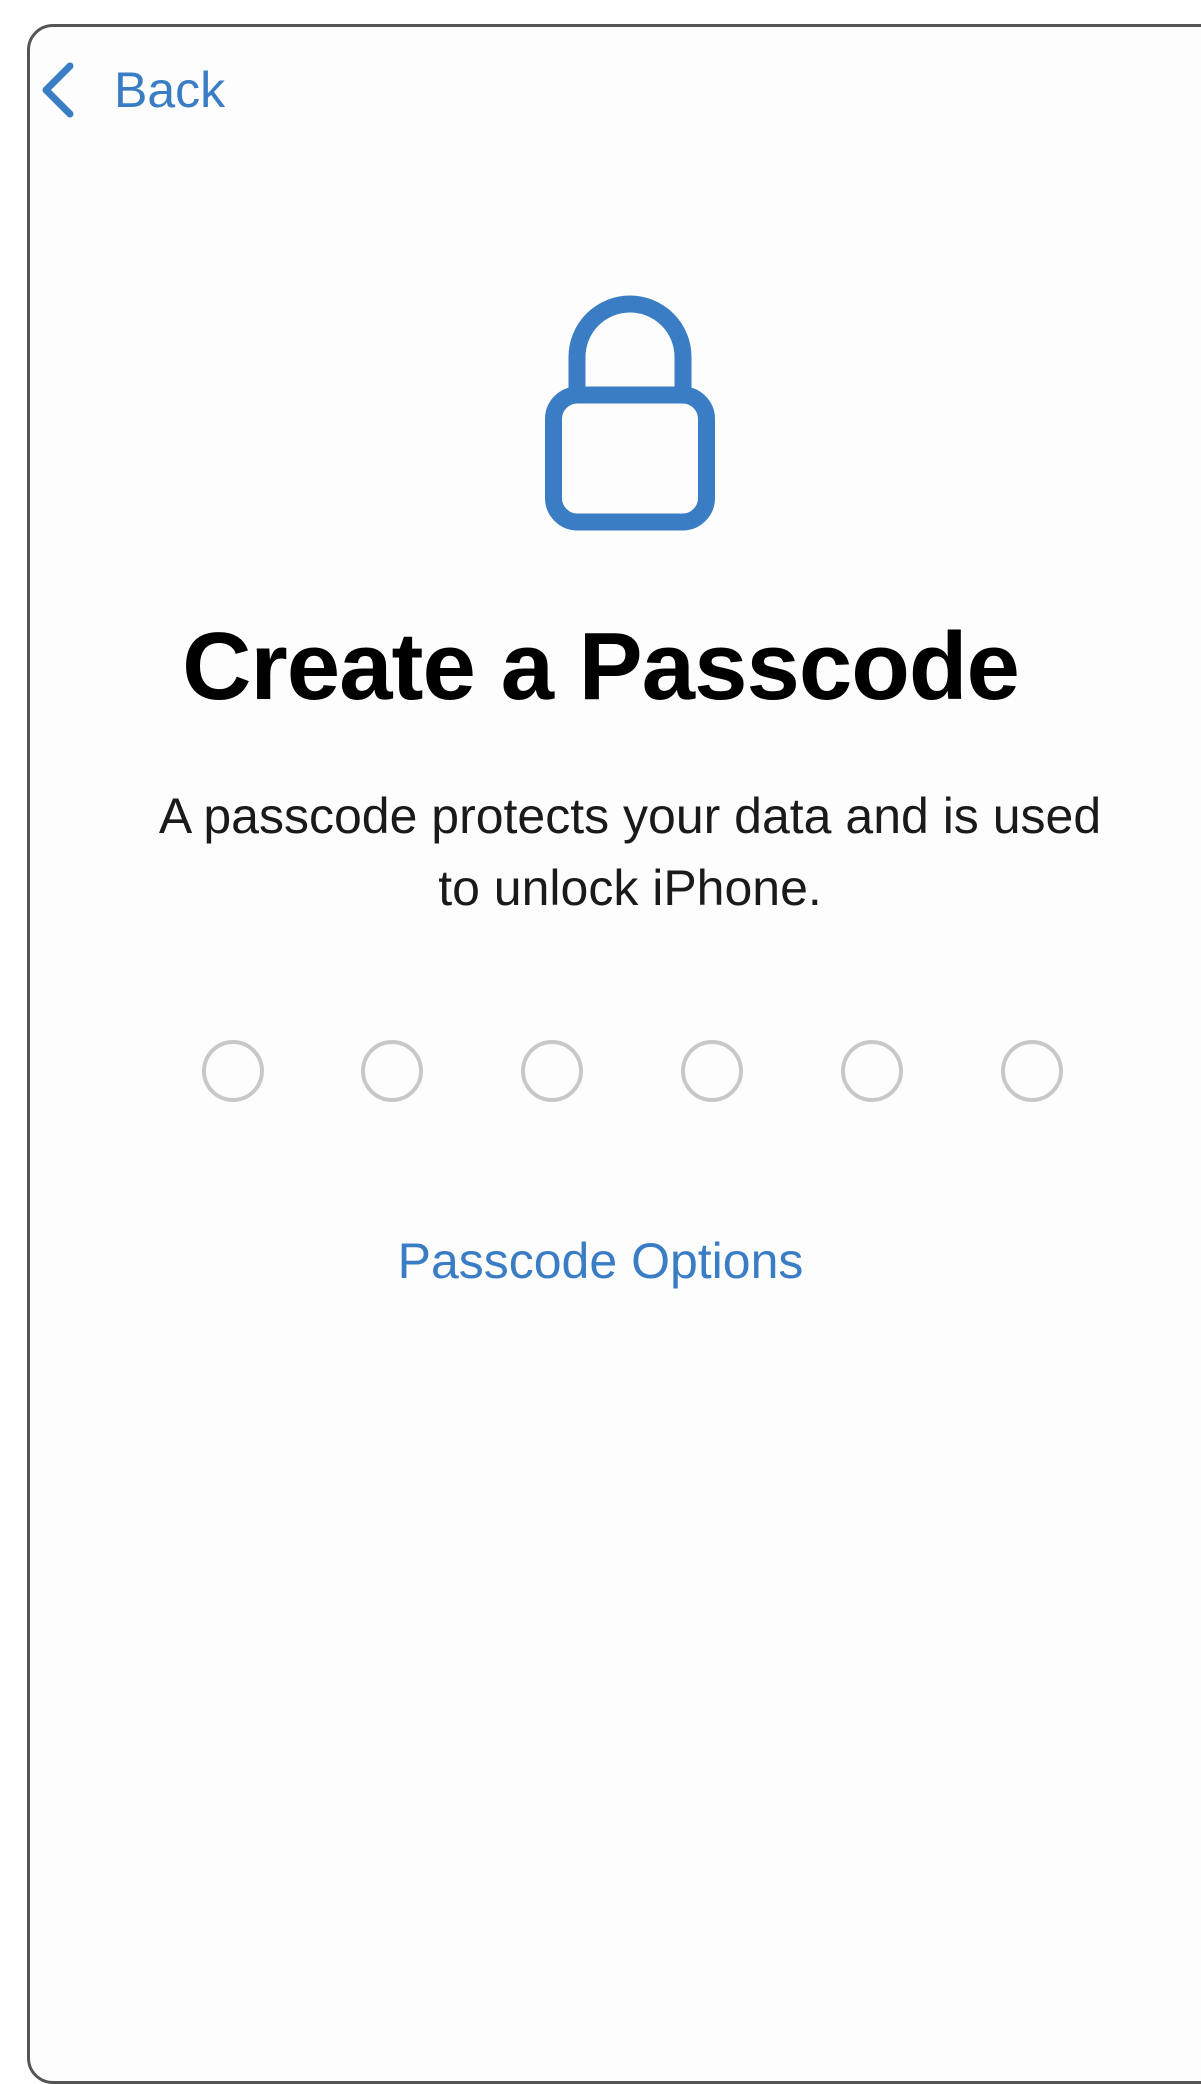 The height and width of the screenshot is (2084, 1201). Describe the element at coordinates (630, 413) in the screenshot. I see `lock-icon` at that location.